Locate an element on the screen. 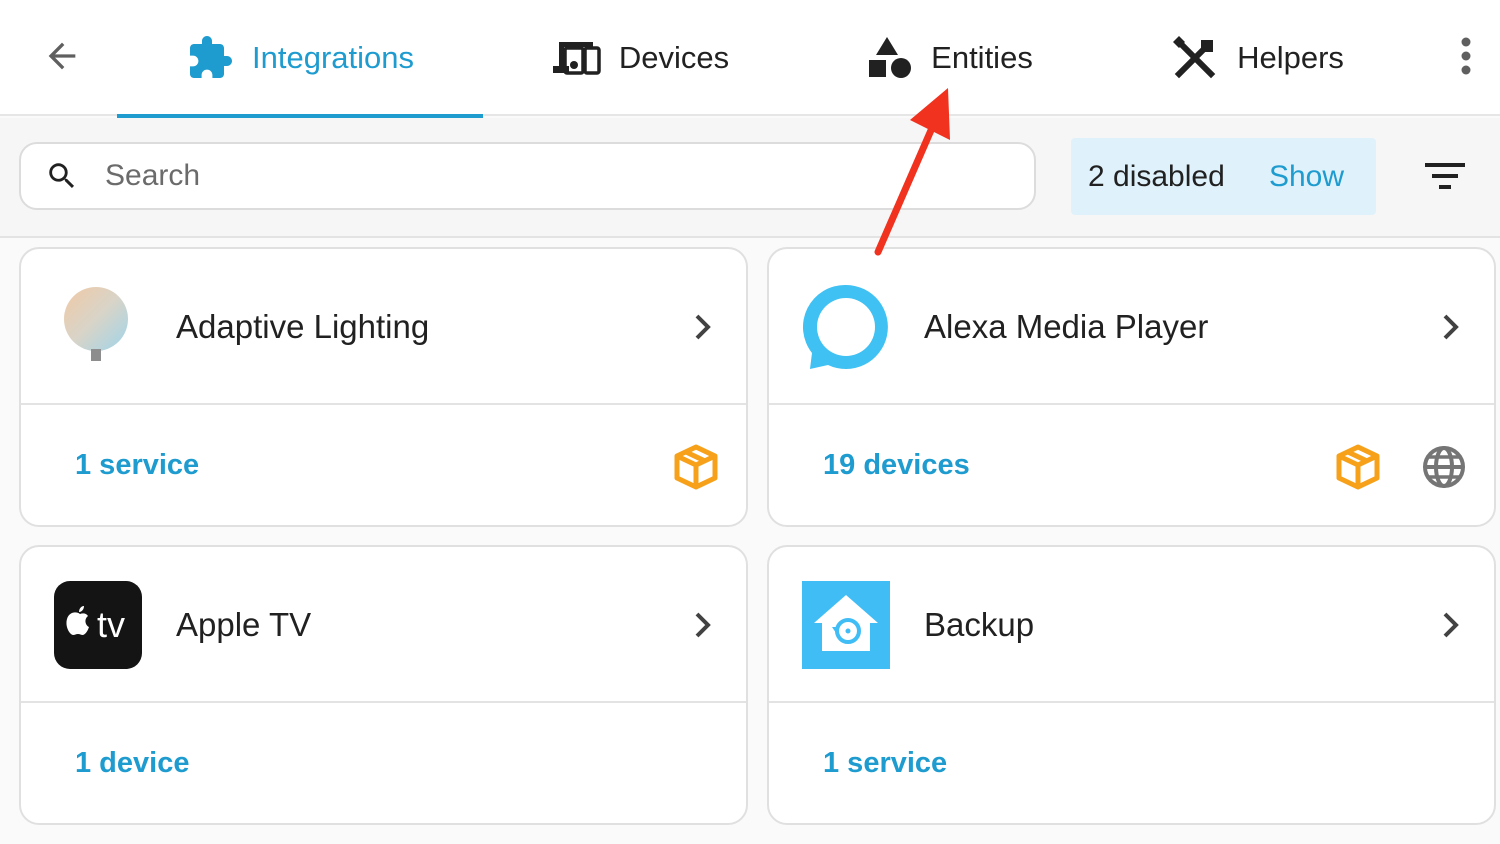  tab-helpers: Helpers is located at coordinates (1257, 58).